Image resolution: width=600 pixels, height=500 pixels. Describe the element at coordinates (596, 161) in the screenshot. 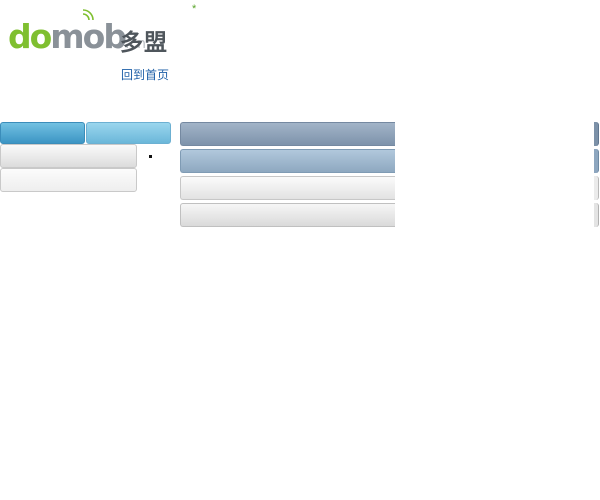

I see `content-row-subheader-edge` at that location.